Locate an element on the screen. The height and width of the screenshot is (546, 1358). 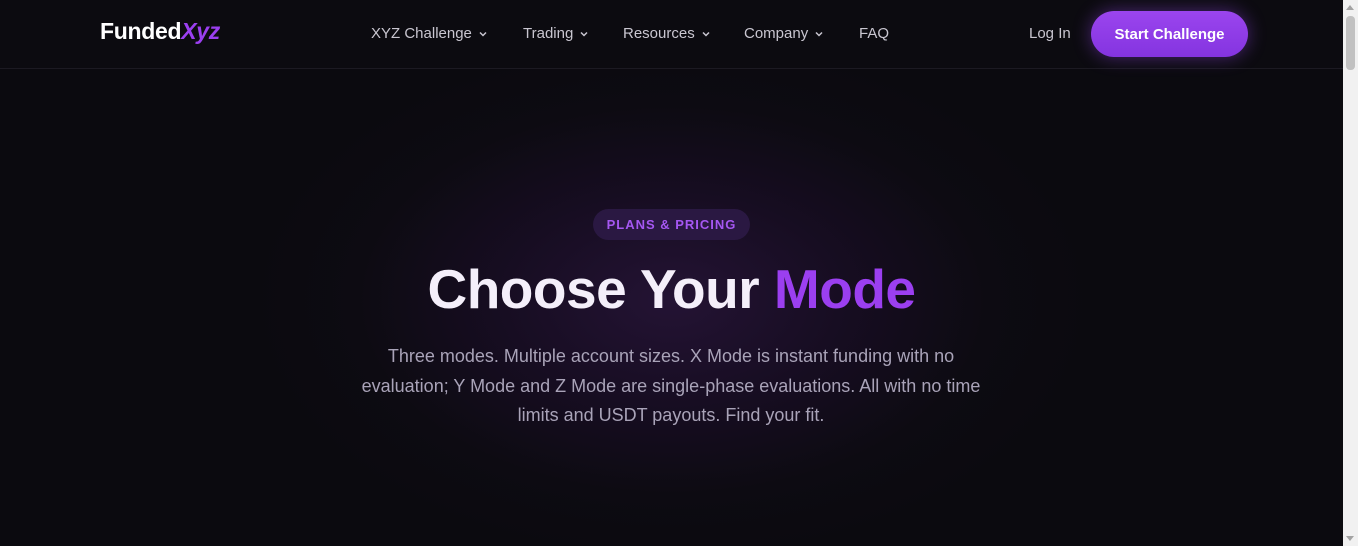
nav-label: FAQ is located at coordinates (874, 33).